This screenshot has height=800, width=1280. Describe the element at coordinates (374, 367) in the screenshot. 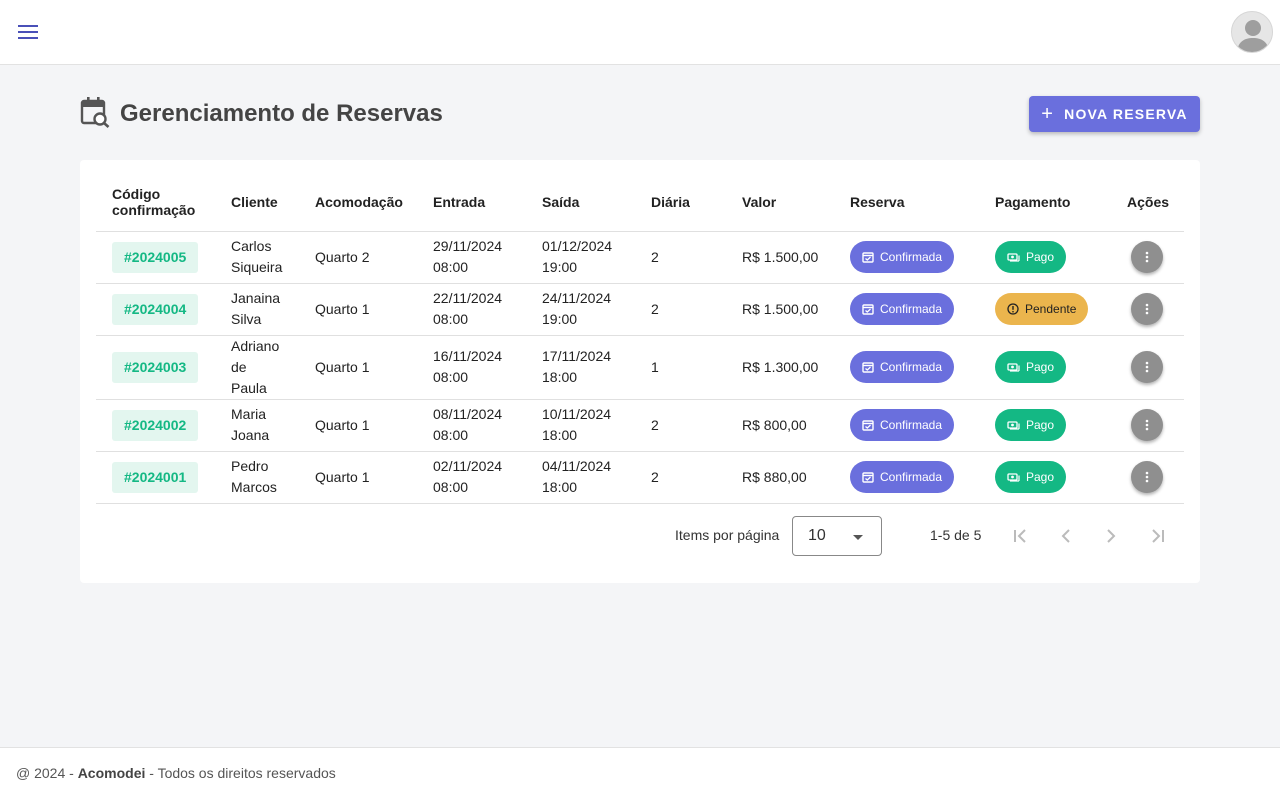

I see `cell-room: Quarto 1` at that location.